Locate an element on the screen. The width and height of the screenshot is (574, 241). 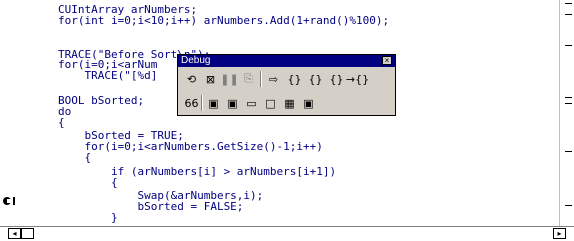
step-into-button: {} is located at coordinates (294, 79).